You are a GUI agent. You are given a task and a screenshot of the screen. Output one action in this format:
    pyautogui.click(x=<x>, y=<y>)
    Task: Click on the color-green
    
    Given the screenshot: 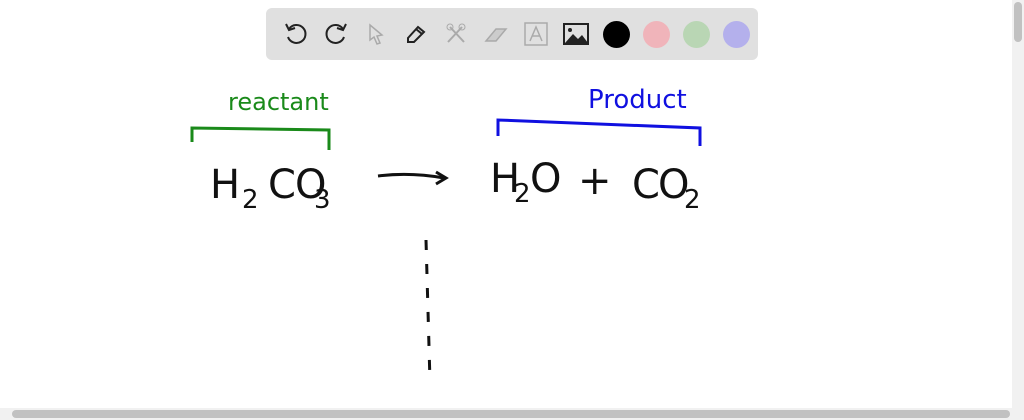 What is the action you would take?
    pyautogui.click(x=696, y=34)
    